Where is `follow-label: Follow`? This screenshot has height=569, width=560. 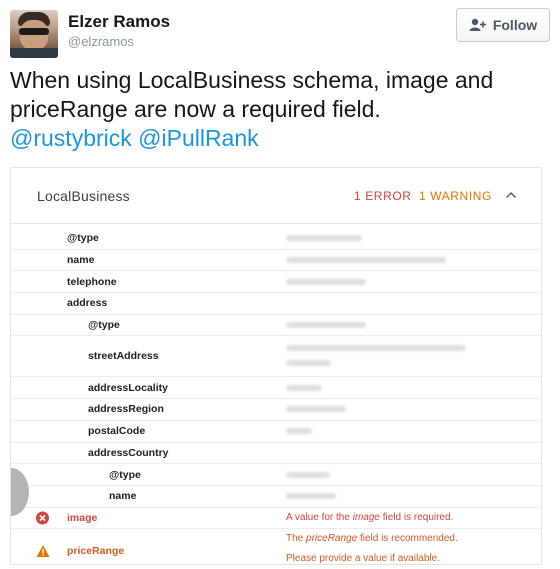 follow-label: Follow is located at coordinates (515, 25).